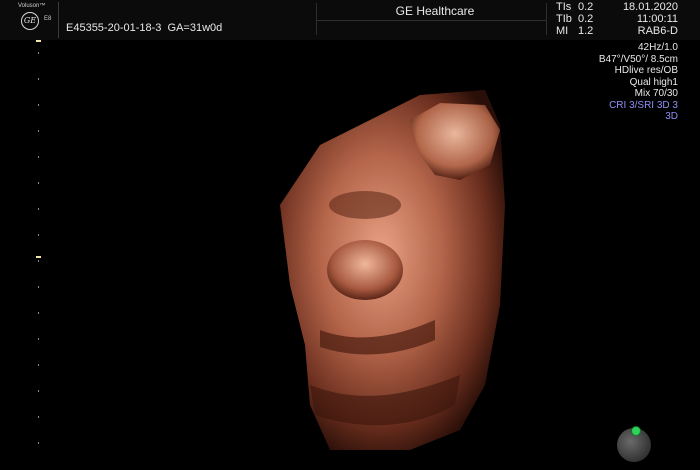 This screenshot has width=700, height=470. Describe the element at coordinates (634, 444) in the screenshot. I see `orientation-ball-icon` at that location.